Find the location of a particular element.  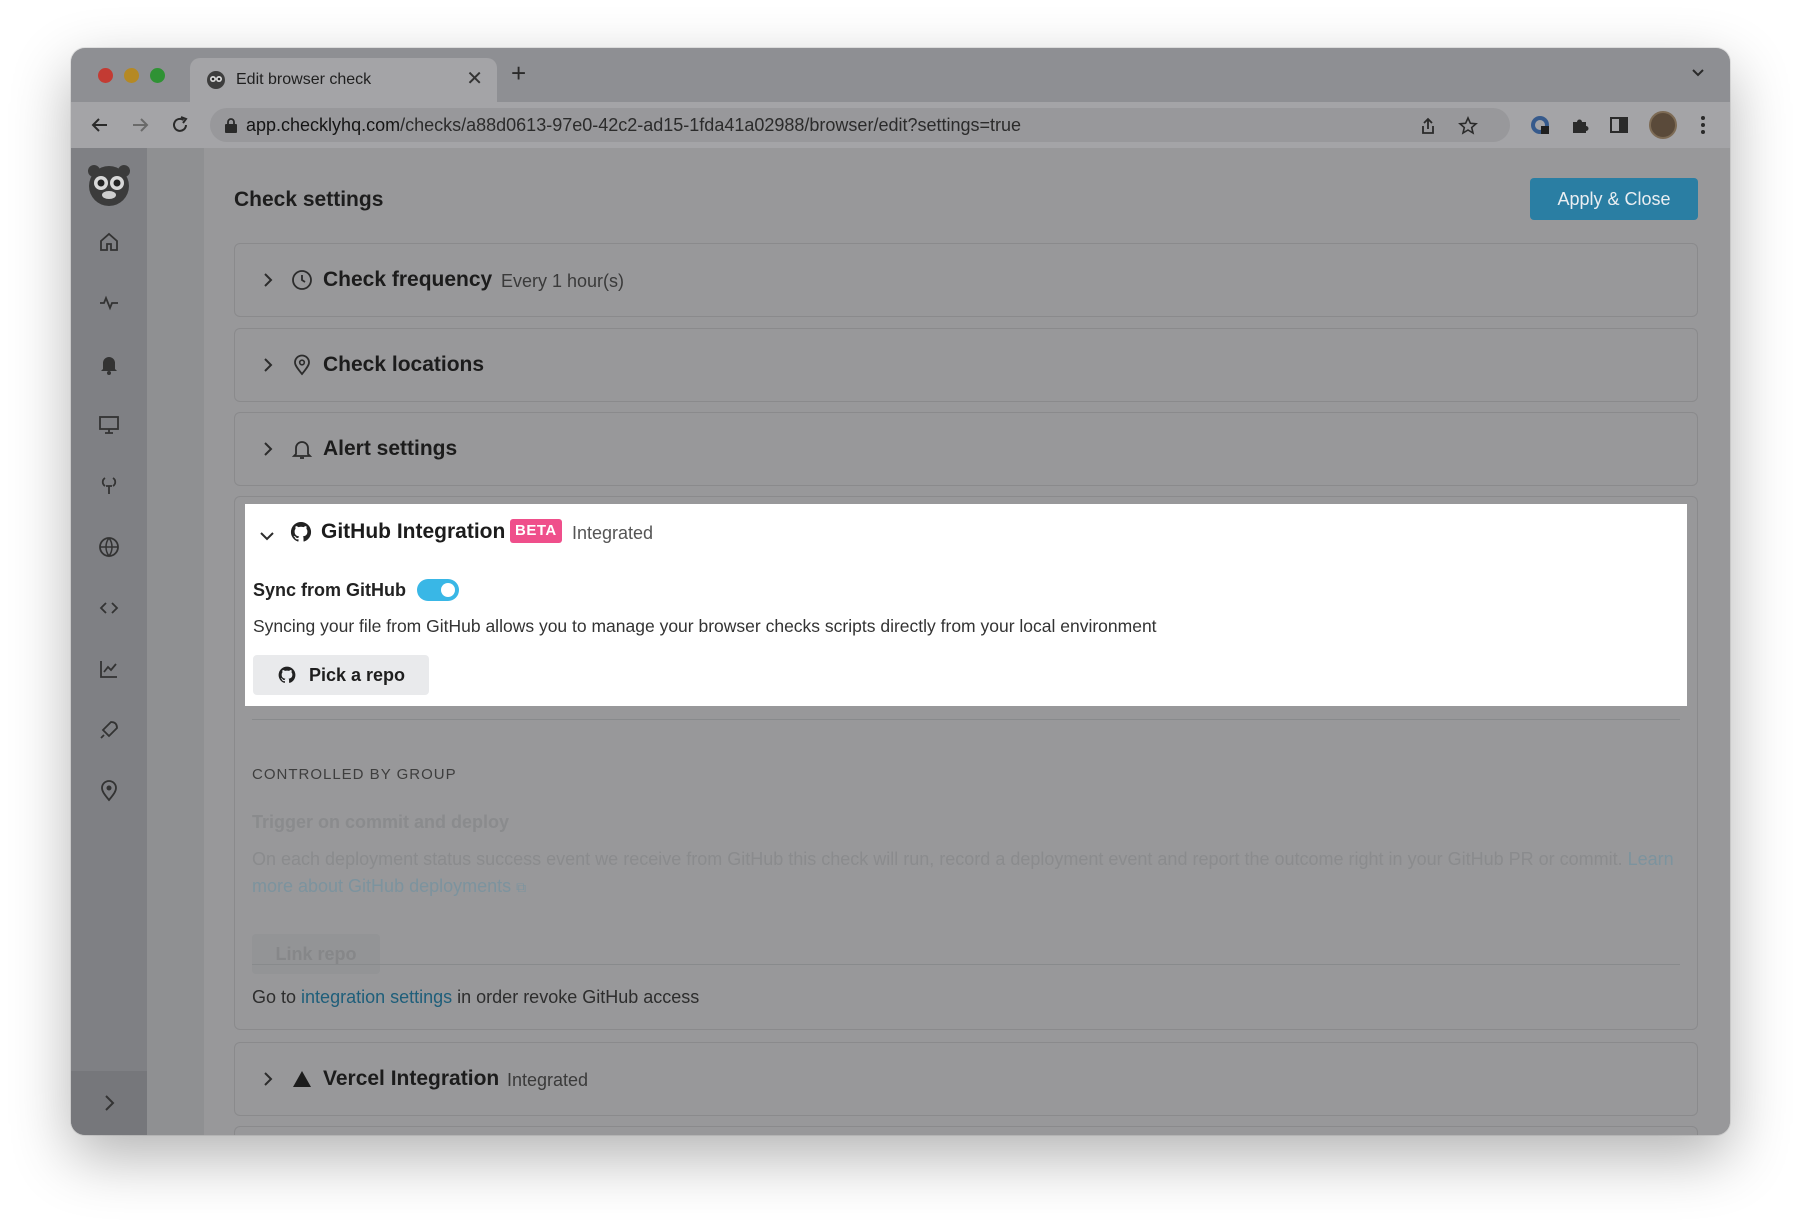

github-section-title: GitHub Integration is located at coordinates (413, 531).